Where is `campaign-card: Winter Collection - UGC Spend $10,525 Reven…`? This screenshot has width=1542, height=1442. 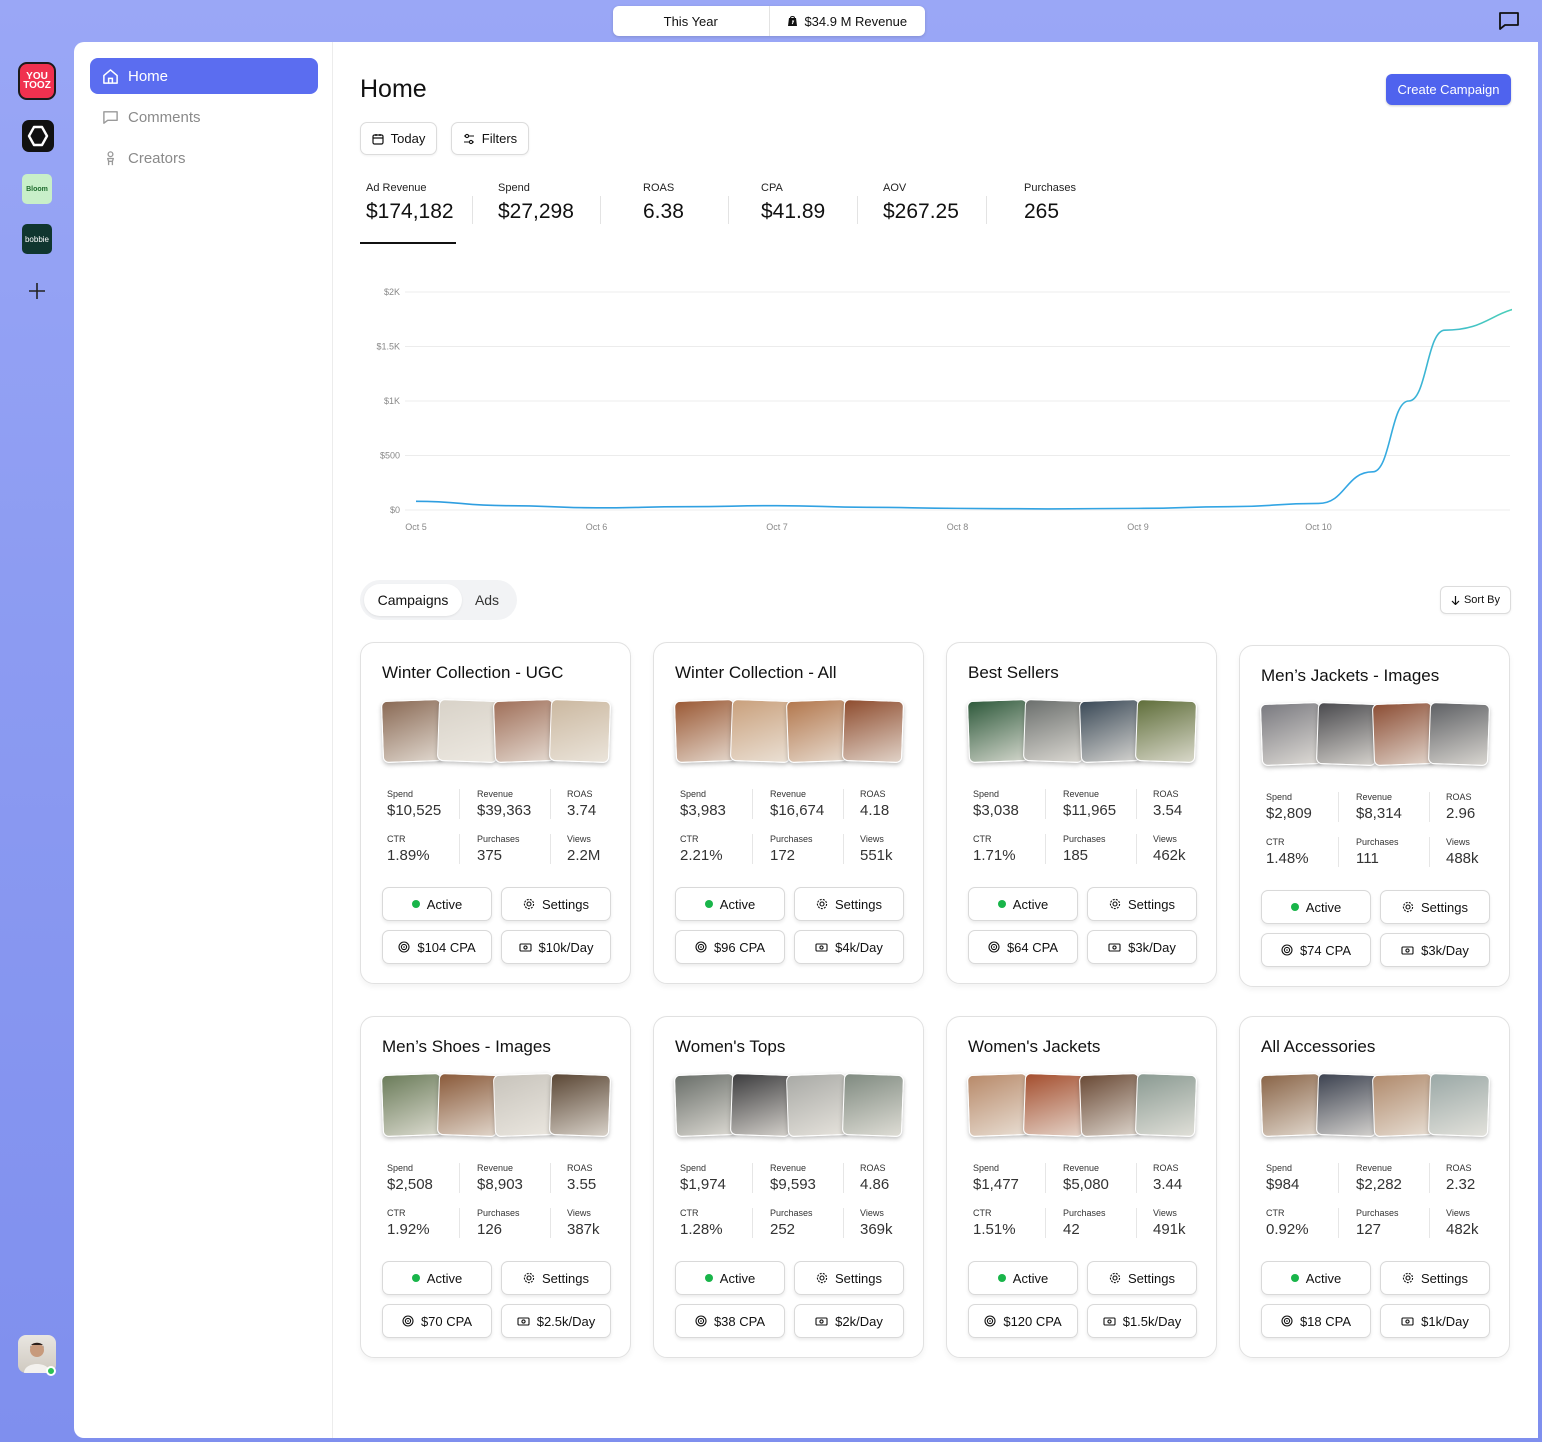
campaign-card: Winter Collection - UGC Spend $10,525 Reven… is located at coordinates (495, 813).